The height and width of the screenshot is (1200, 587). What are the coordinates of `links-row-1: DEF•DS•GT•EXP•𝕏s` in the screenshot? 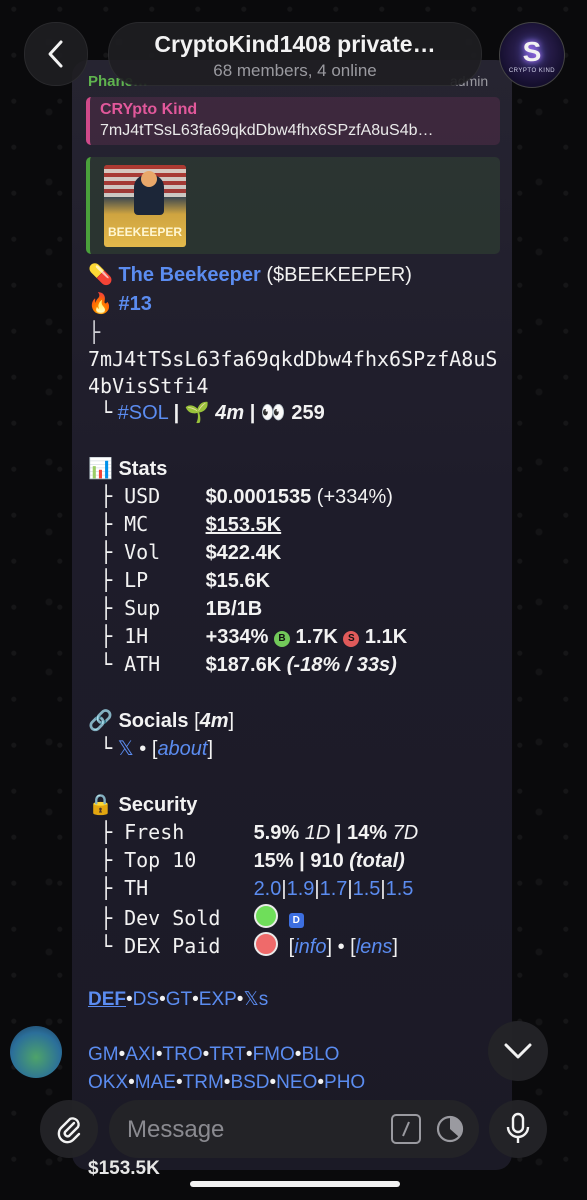 It's located at (178, 999).